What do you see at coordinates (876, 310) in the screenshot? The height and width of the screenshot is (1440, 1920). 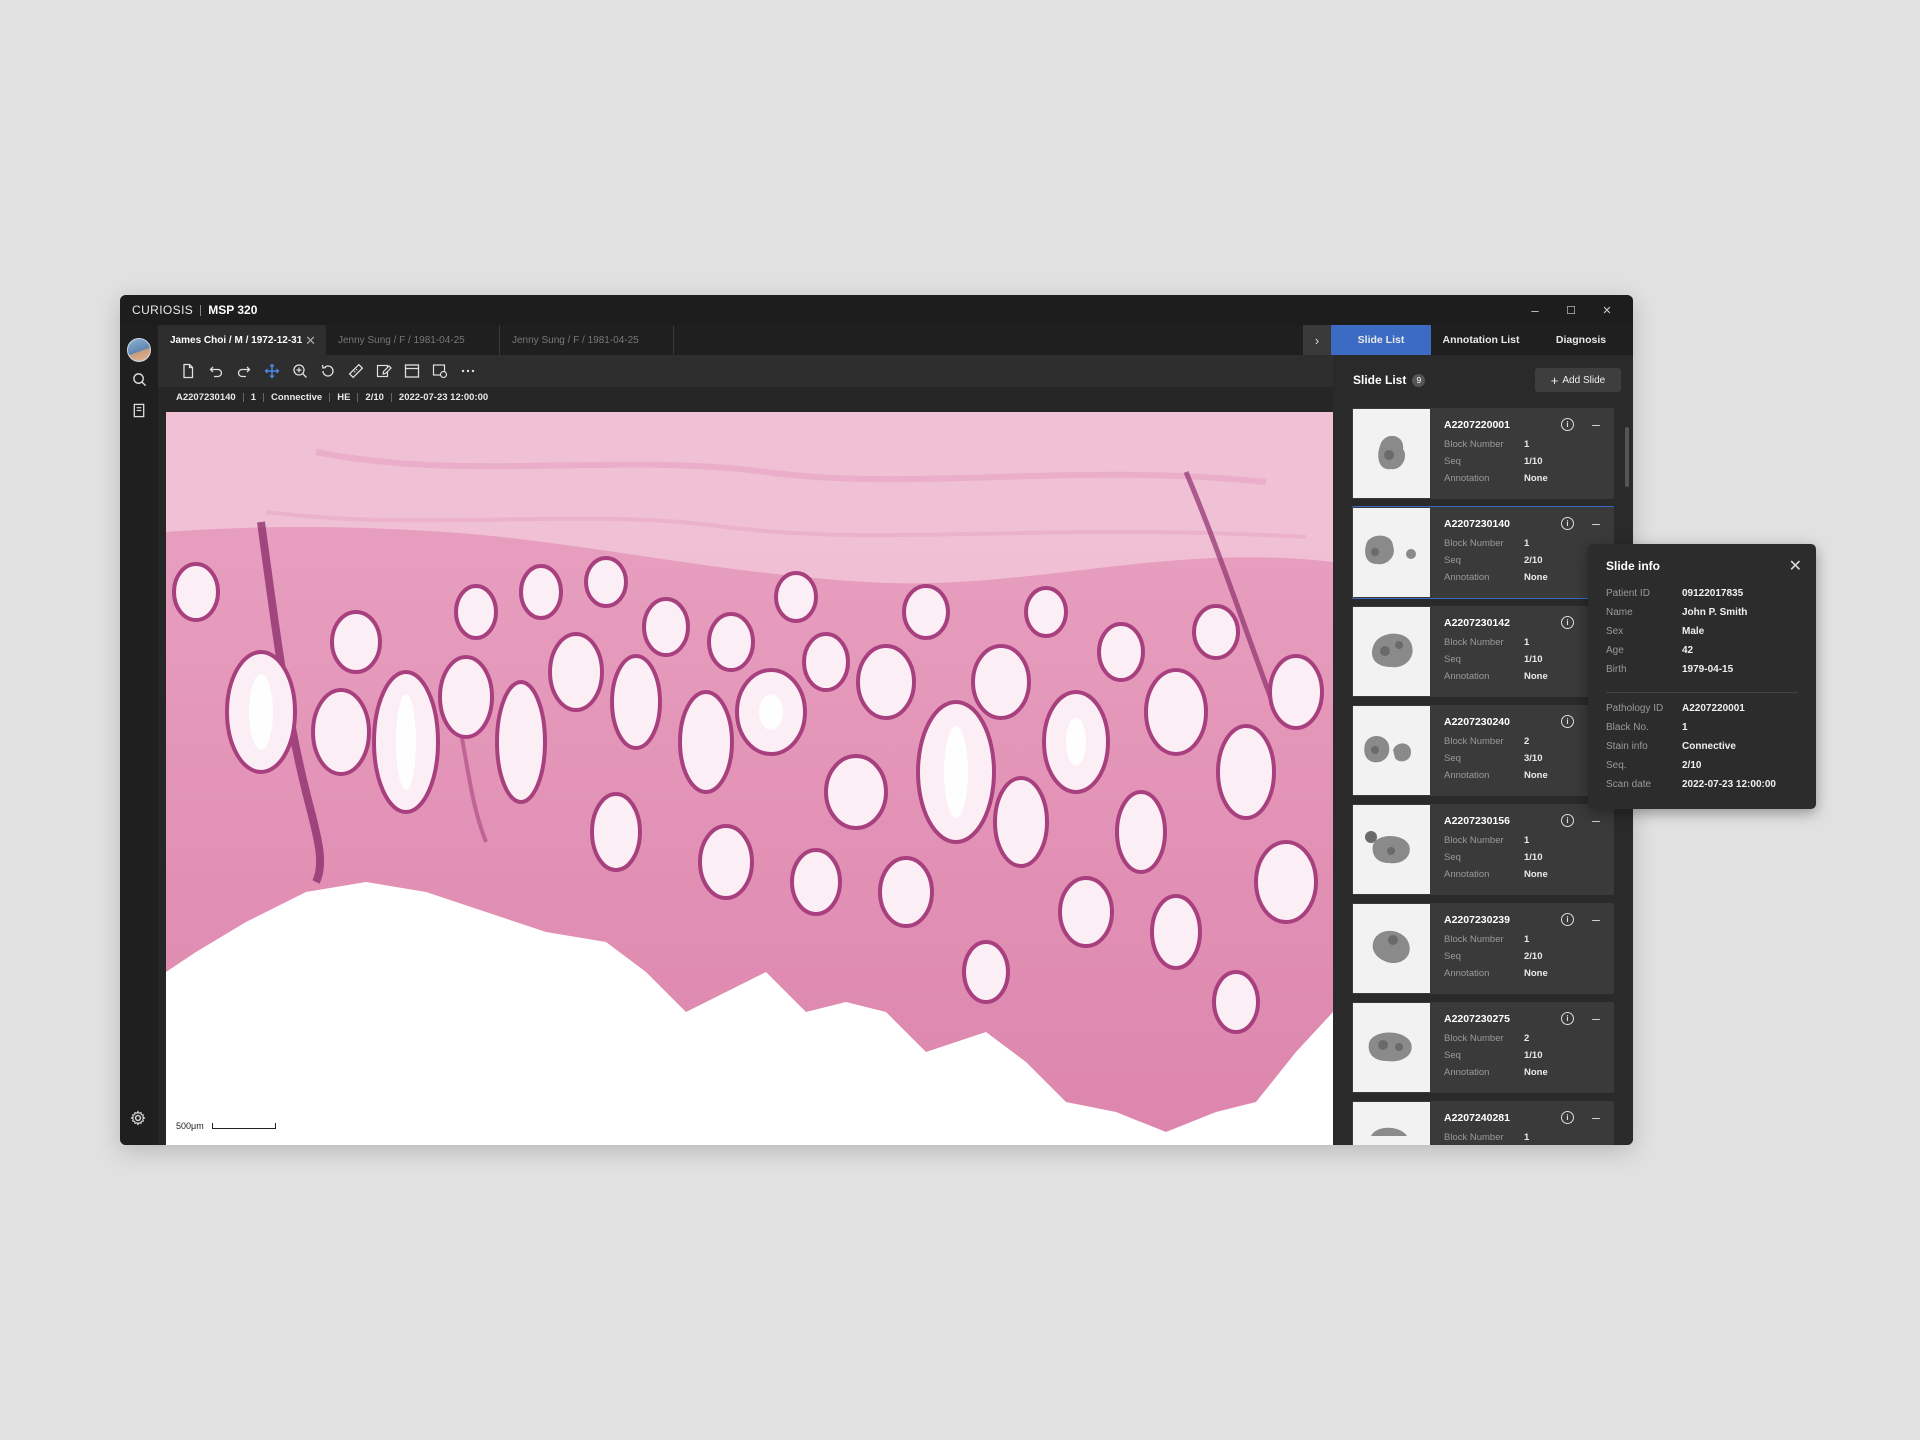 I see `title-bar: CURIOSIS MSP 320 – ☐ ✕` at bounding box center [876, 310].